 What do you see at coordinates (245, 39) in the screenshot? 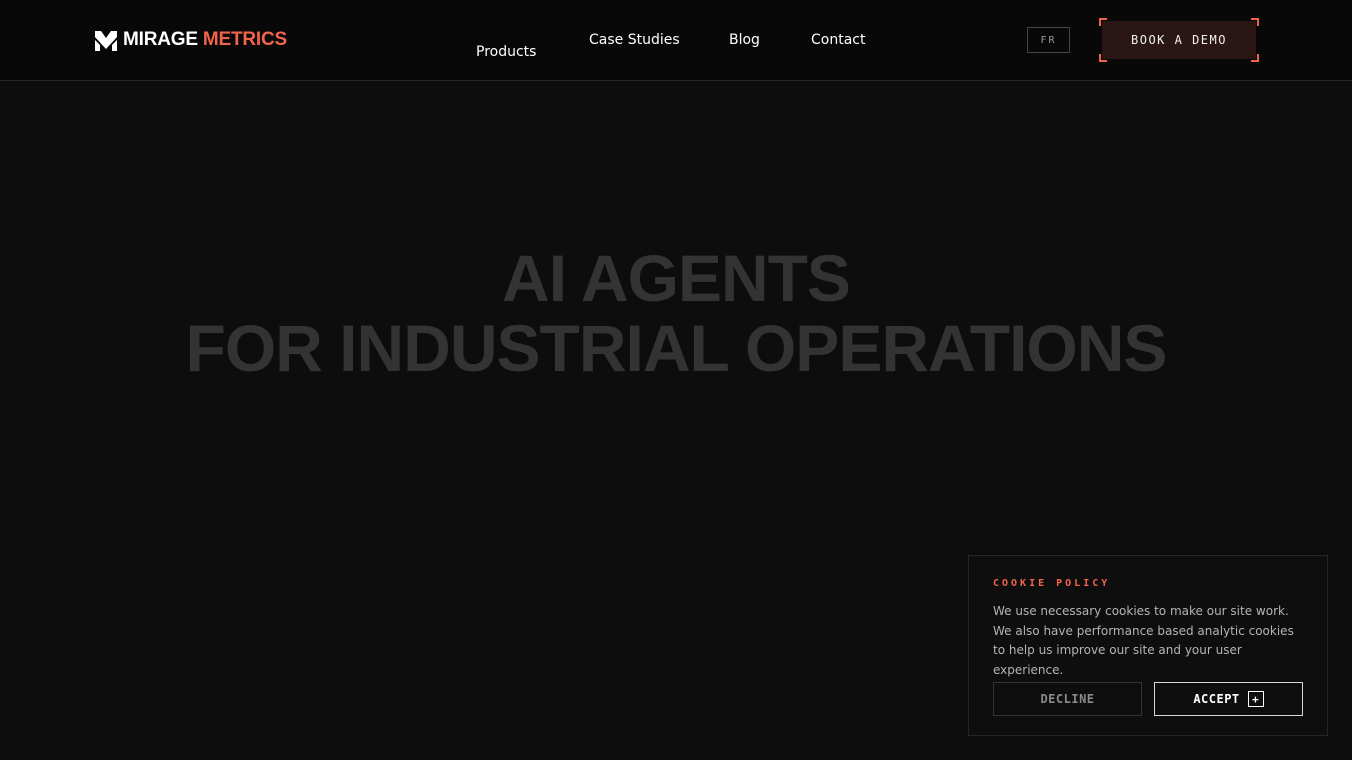
I see `logo-word-metrics: METRICS` at bounding box center [245, 39].